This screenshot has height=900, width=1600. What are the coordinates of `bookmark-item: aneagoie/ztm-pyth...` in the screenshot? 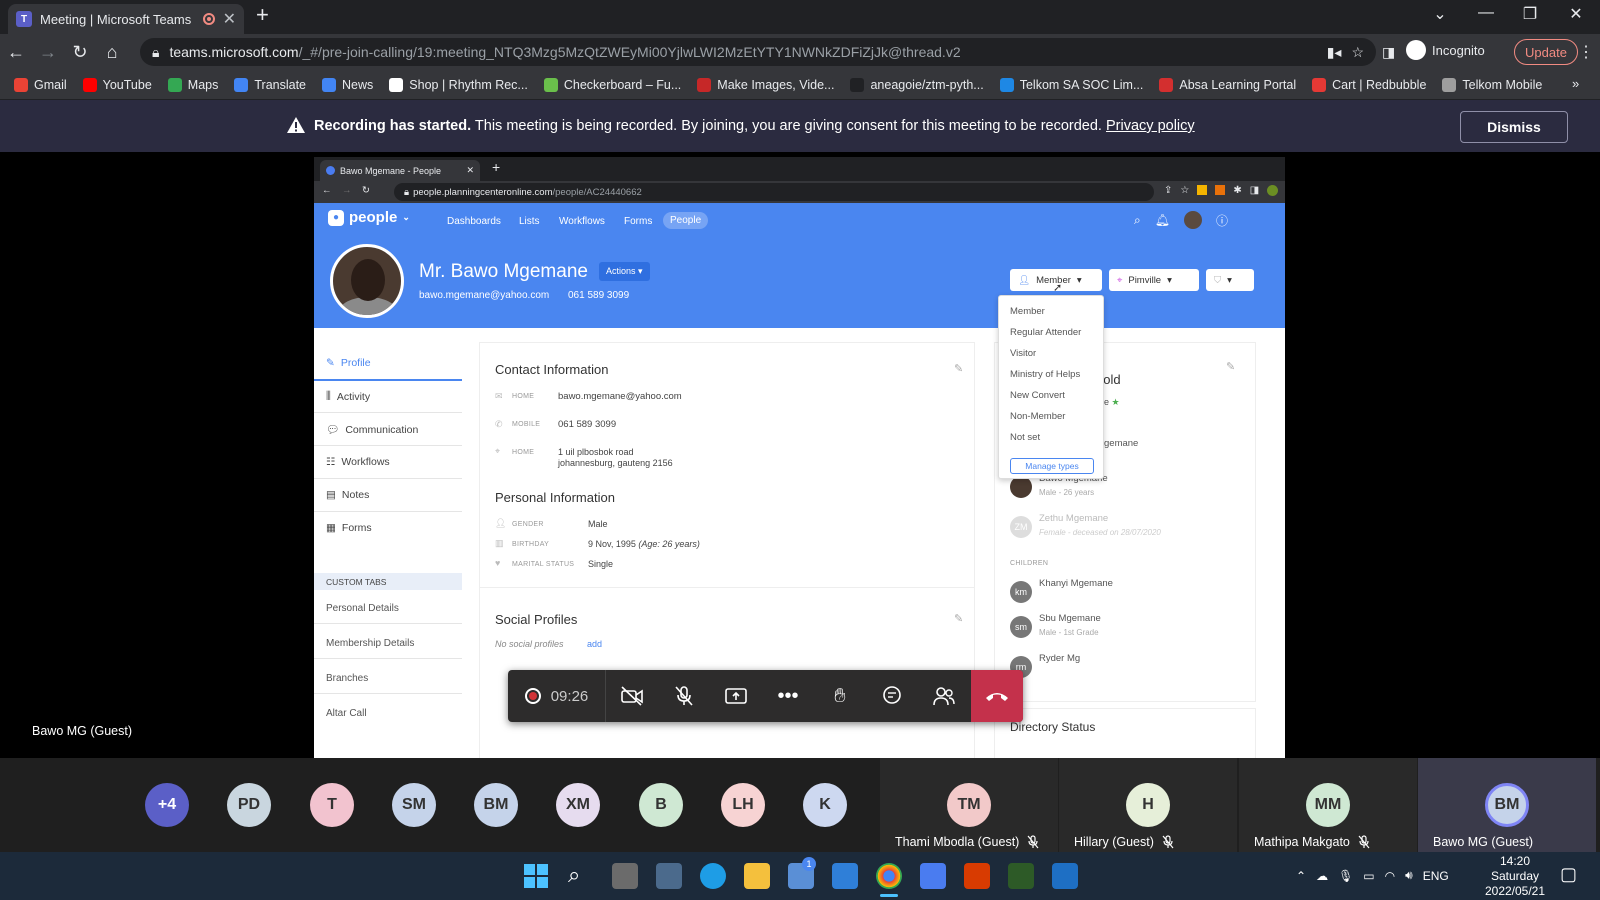 It's located at (917, 84).